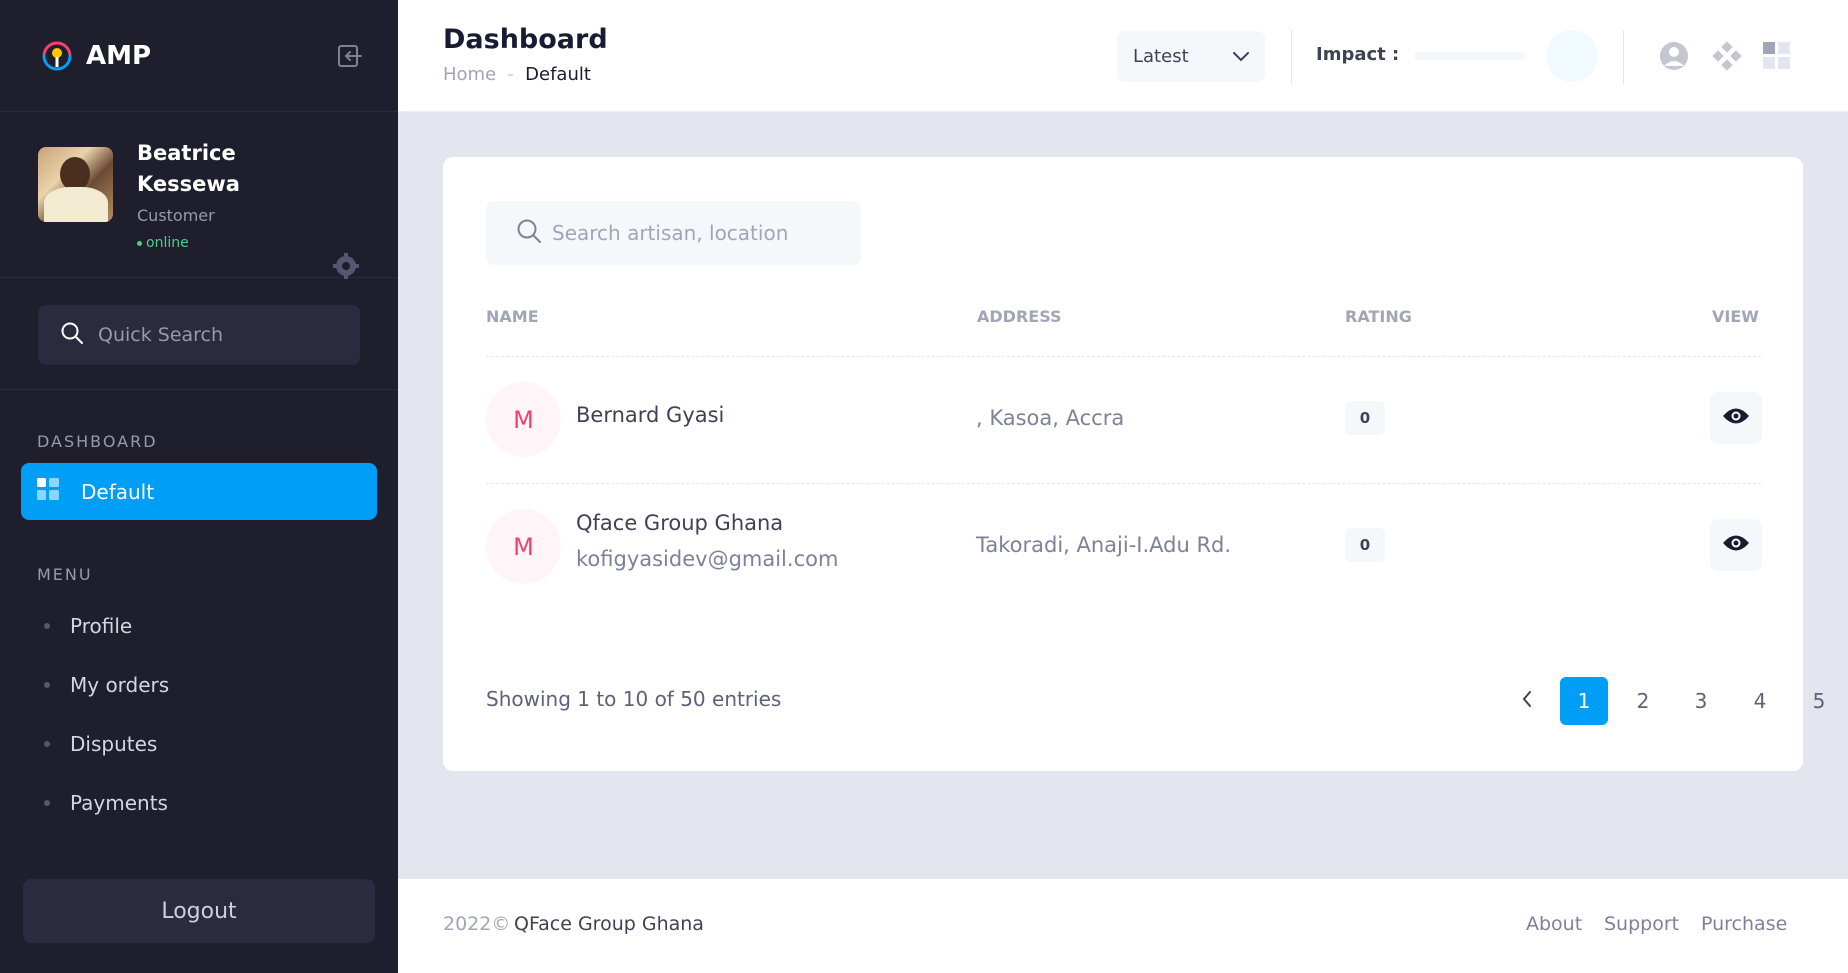 The image size is (1848, 973). I want to click on sidebar-item-my-orders: My orders, so click(199, 684).